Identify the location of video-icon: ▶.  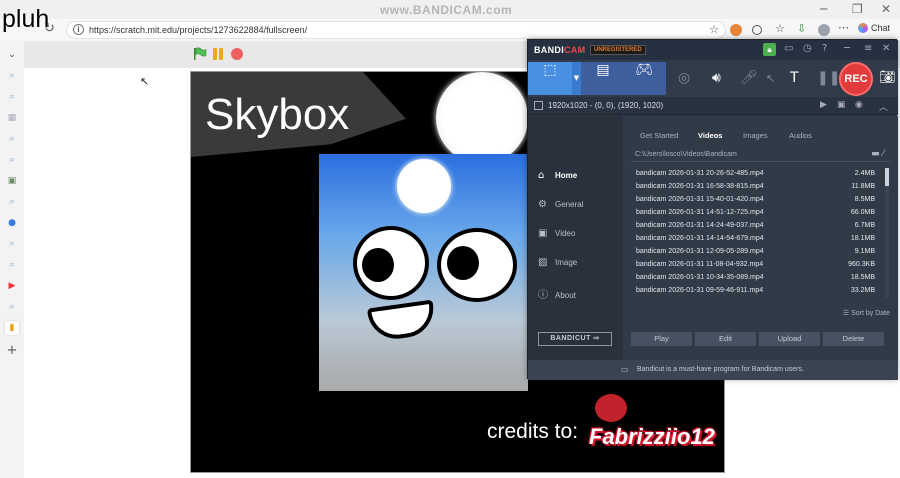
(823, 105).